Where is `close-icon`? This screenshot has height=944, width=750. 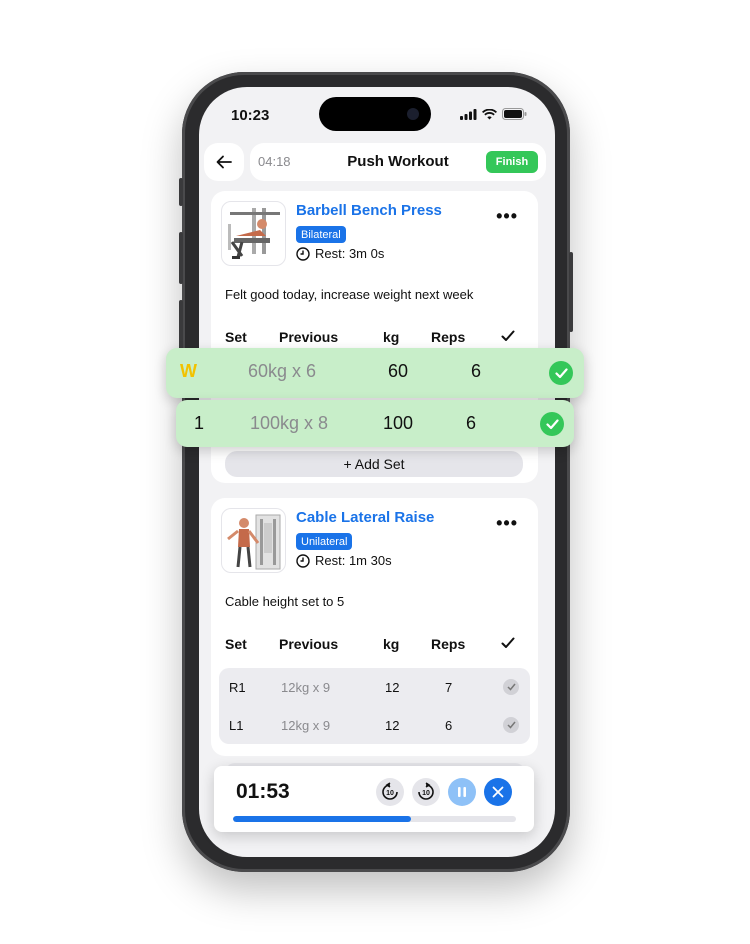 close-icon is located at coordinates (498, 792).